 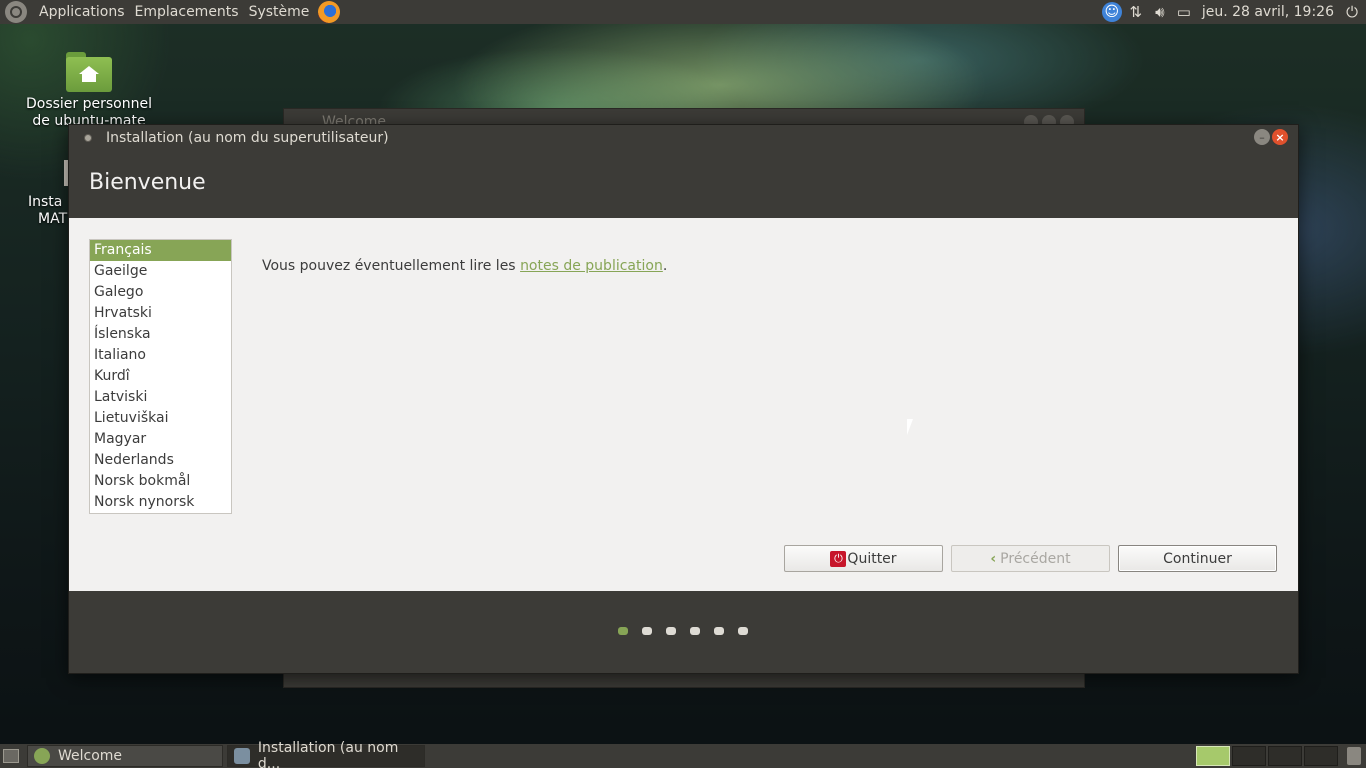 I want to click on progress-footer, so click(x=683, y=632).